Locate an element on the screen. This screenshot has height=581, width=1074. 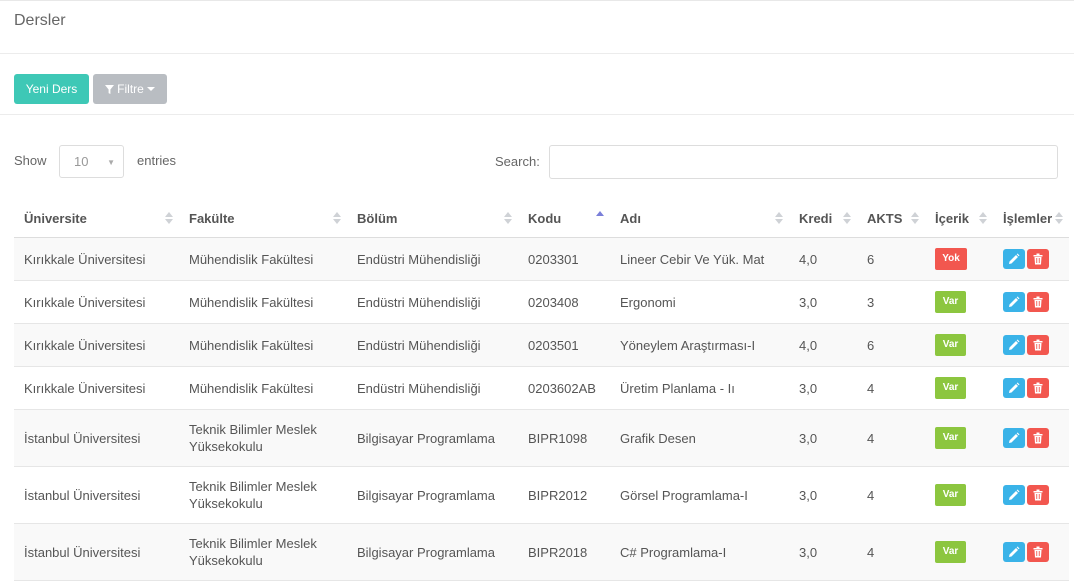
name-cell: Ergonomi is located at coordinates (699, 302).